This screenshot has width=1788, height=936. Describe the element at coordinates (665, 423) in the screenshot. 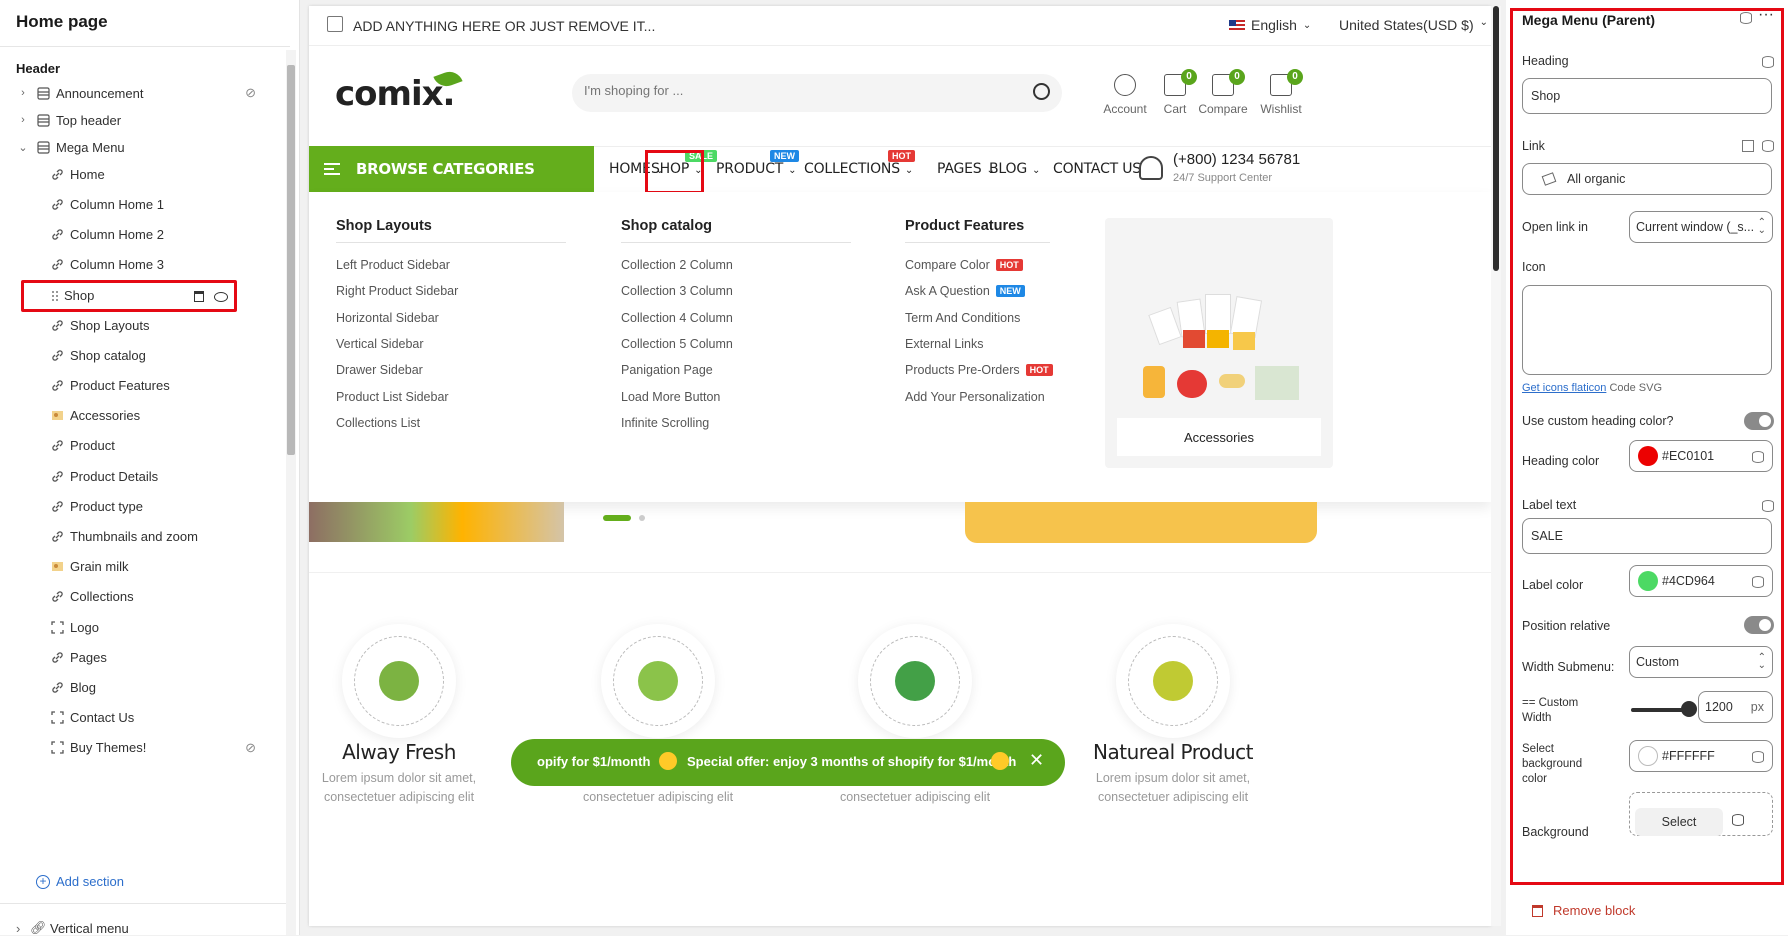

I see `mega-link: Infinite Scrolling` at that location.